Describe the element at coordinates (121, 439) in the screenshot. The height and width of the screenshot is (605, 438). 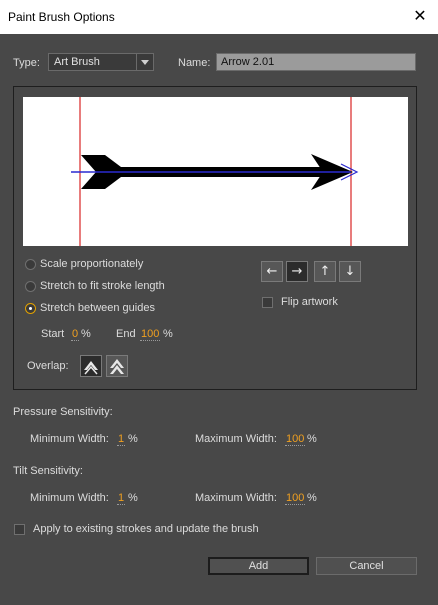
I see `pressure-min-width-field: 1` at that location.